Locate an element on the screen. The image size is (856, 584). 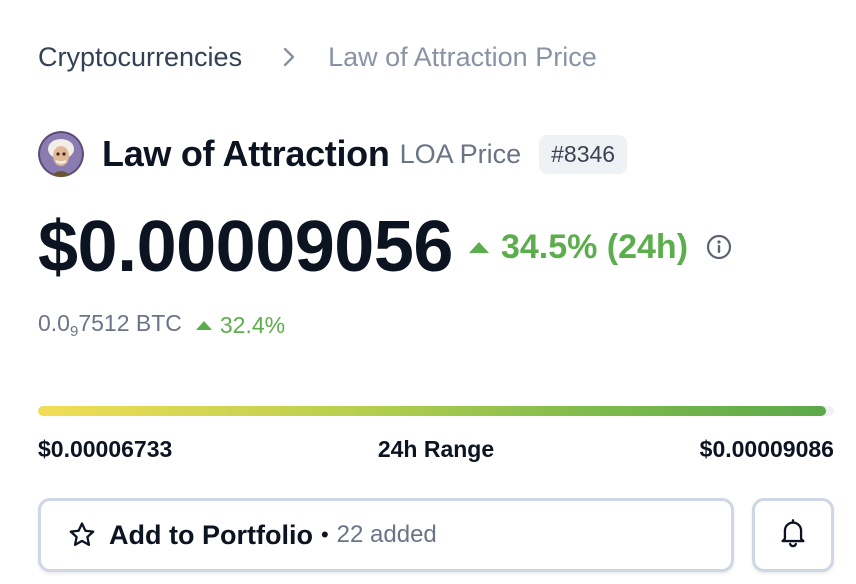
price-change-24h: 34.5% (24h) is located at coordinates (578, 247).